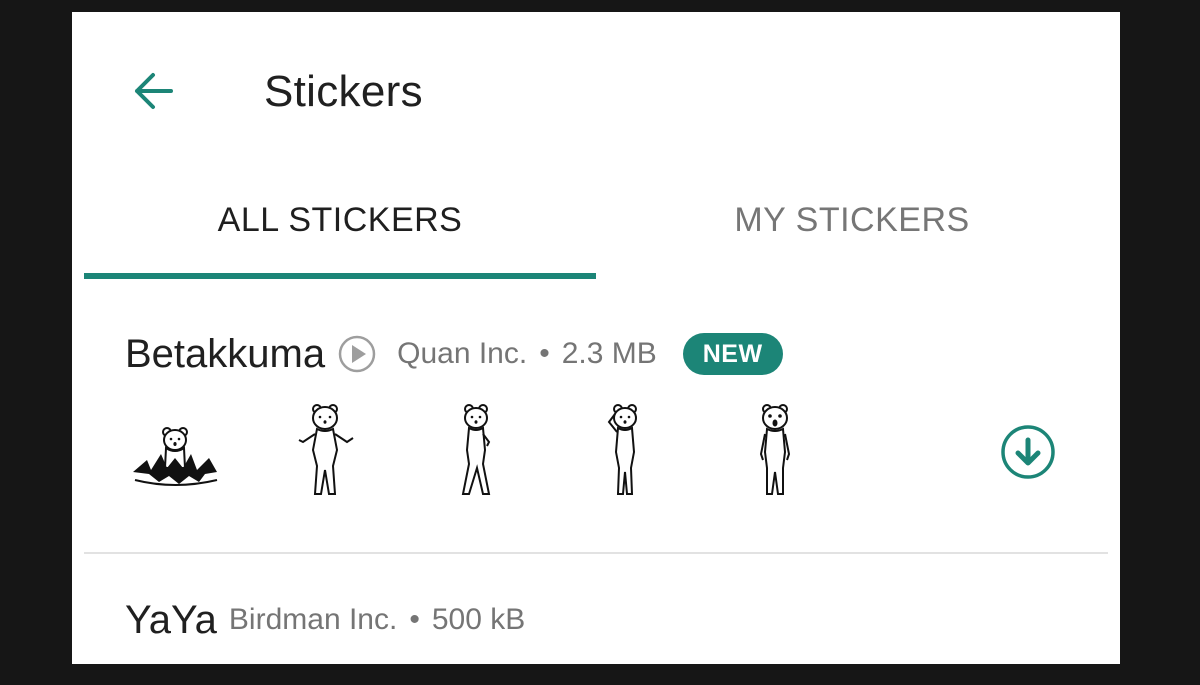  What do you see at coordinates (462, 353) in the screenshot?
I see `pack-publisher: Quan Inc.` at bounding box center [462, 353].